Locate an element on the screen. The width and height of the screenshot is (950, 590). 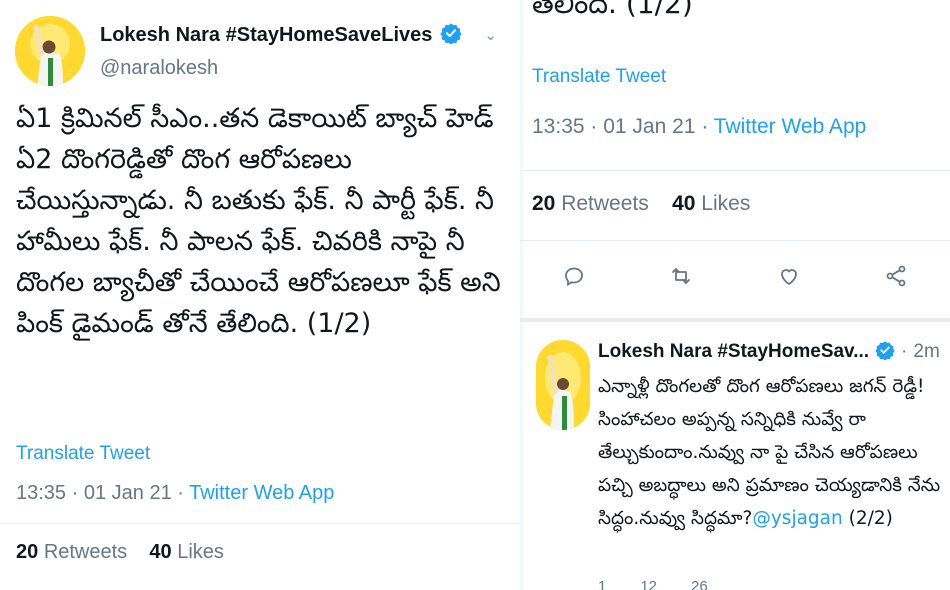
author-handle: @naralokesh is located at coordinates (159, 68).